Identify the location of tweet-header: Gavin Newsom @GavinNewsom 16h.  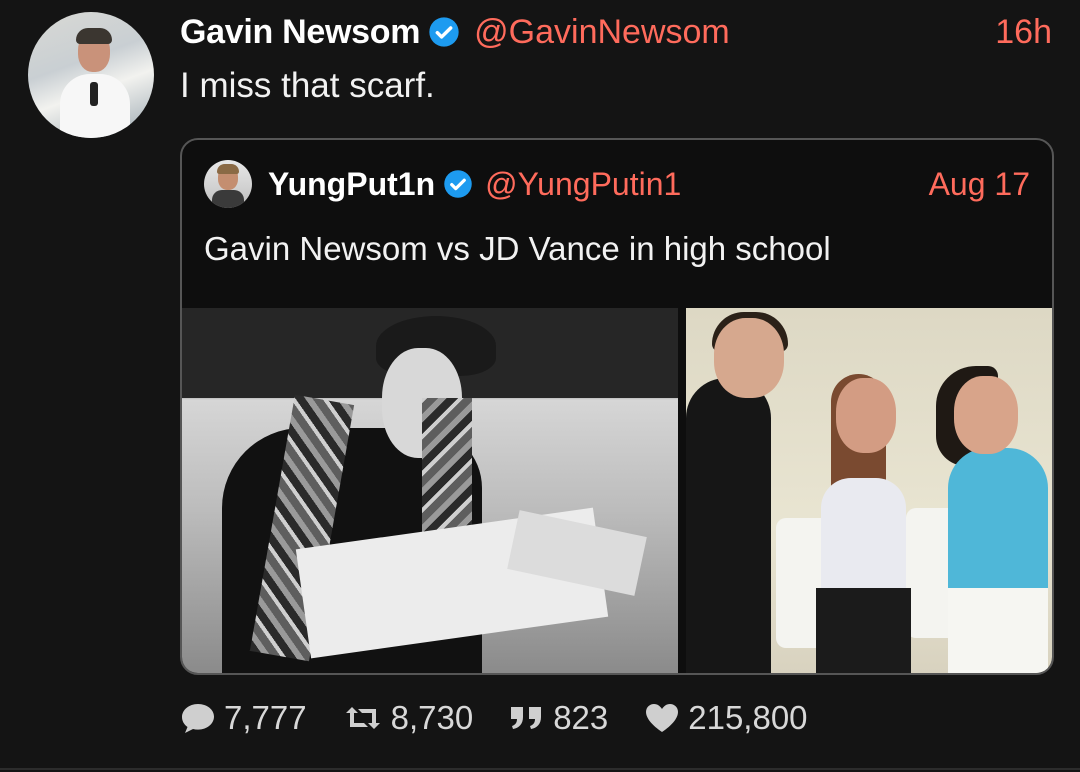
(616, 32).